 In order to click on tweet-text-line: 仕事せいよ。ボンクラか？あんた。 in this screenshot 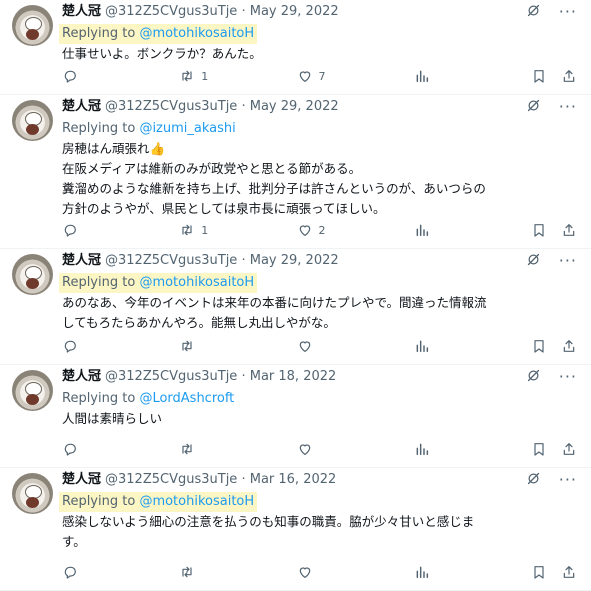, I will do `click(162, 53)`.